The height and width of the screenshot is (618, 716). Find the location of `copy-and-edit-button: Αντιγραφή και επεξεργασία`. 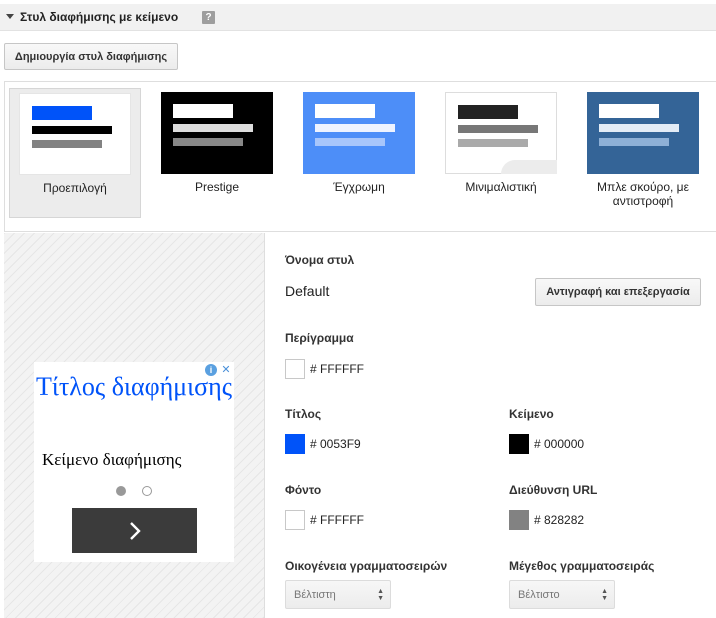

copy-and-edit-button: Αντιγραφή και επεξεργασία is located at coordinates (618, 292).